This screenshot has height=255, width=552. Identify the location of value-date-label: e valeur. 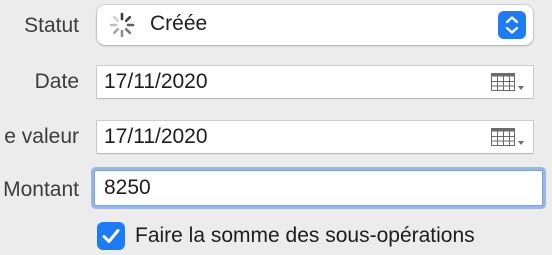
(41, 136).